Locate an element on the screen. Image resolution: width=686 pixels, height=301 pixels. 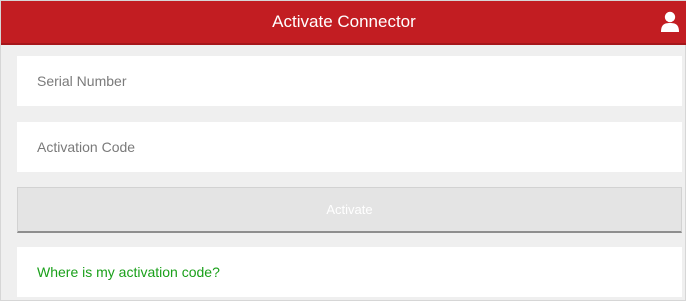
where-is-activation-code-link: Where is my activation code? is located at coordinates (128, 272).